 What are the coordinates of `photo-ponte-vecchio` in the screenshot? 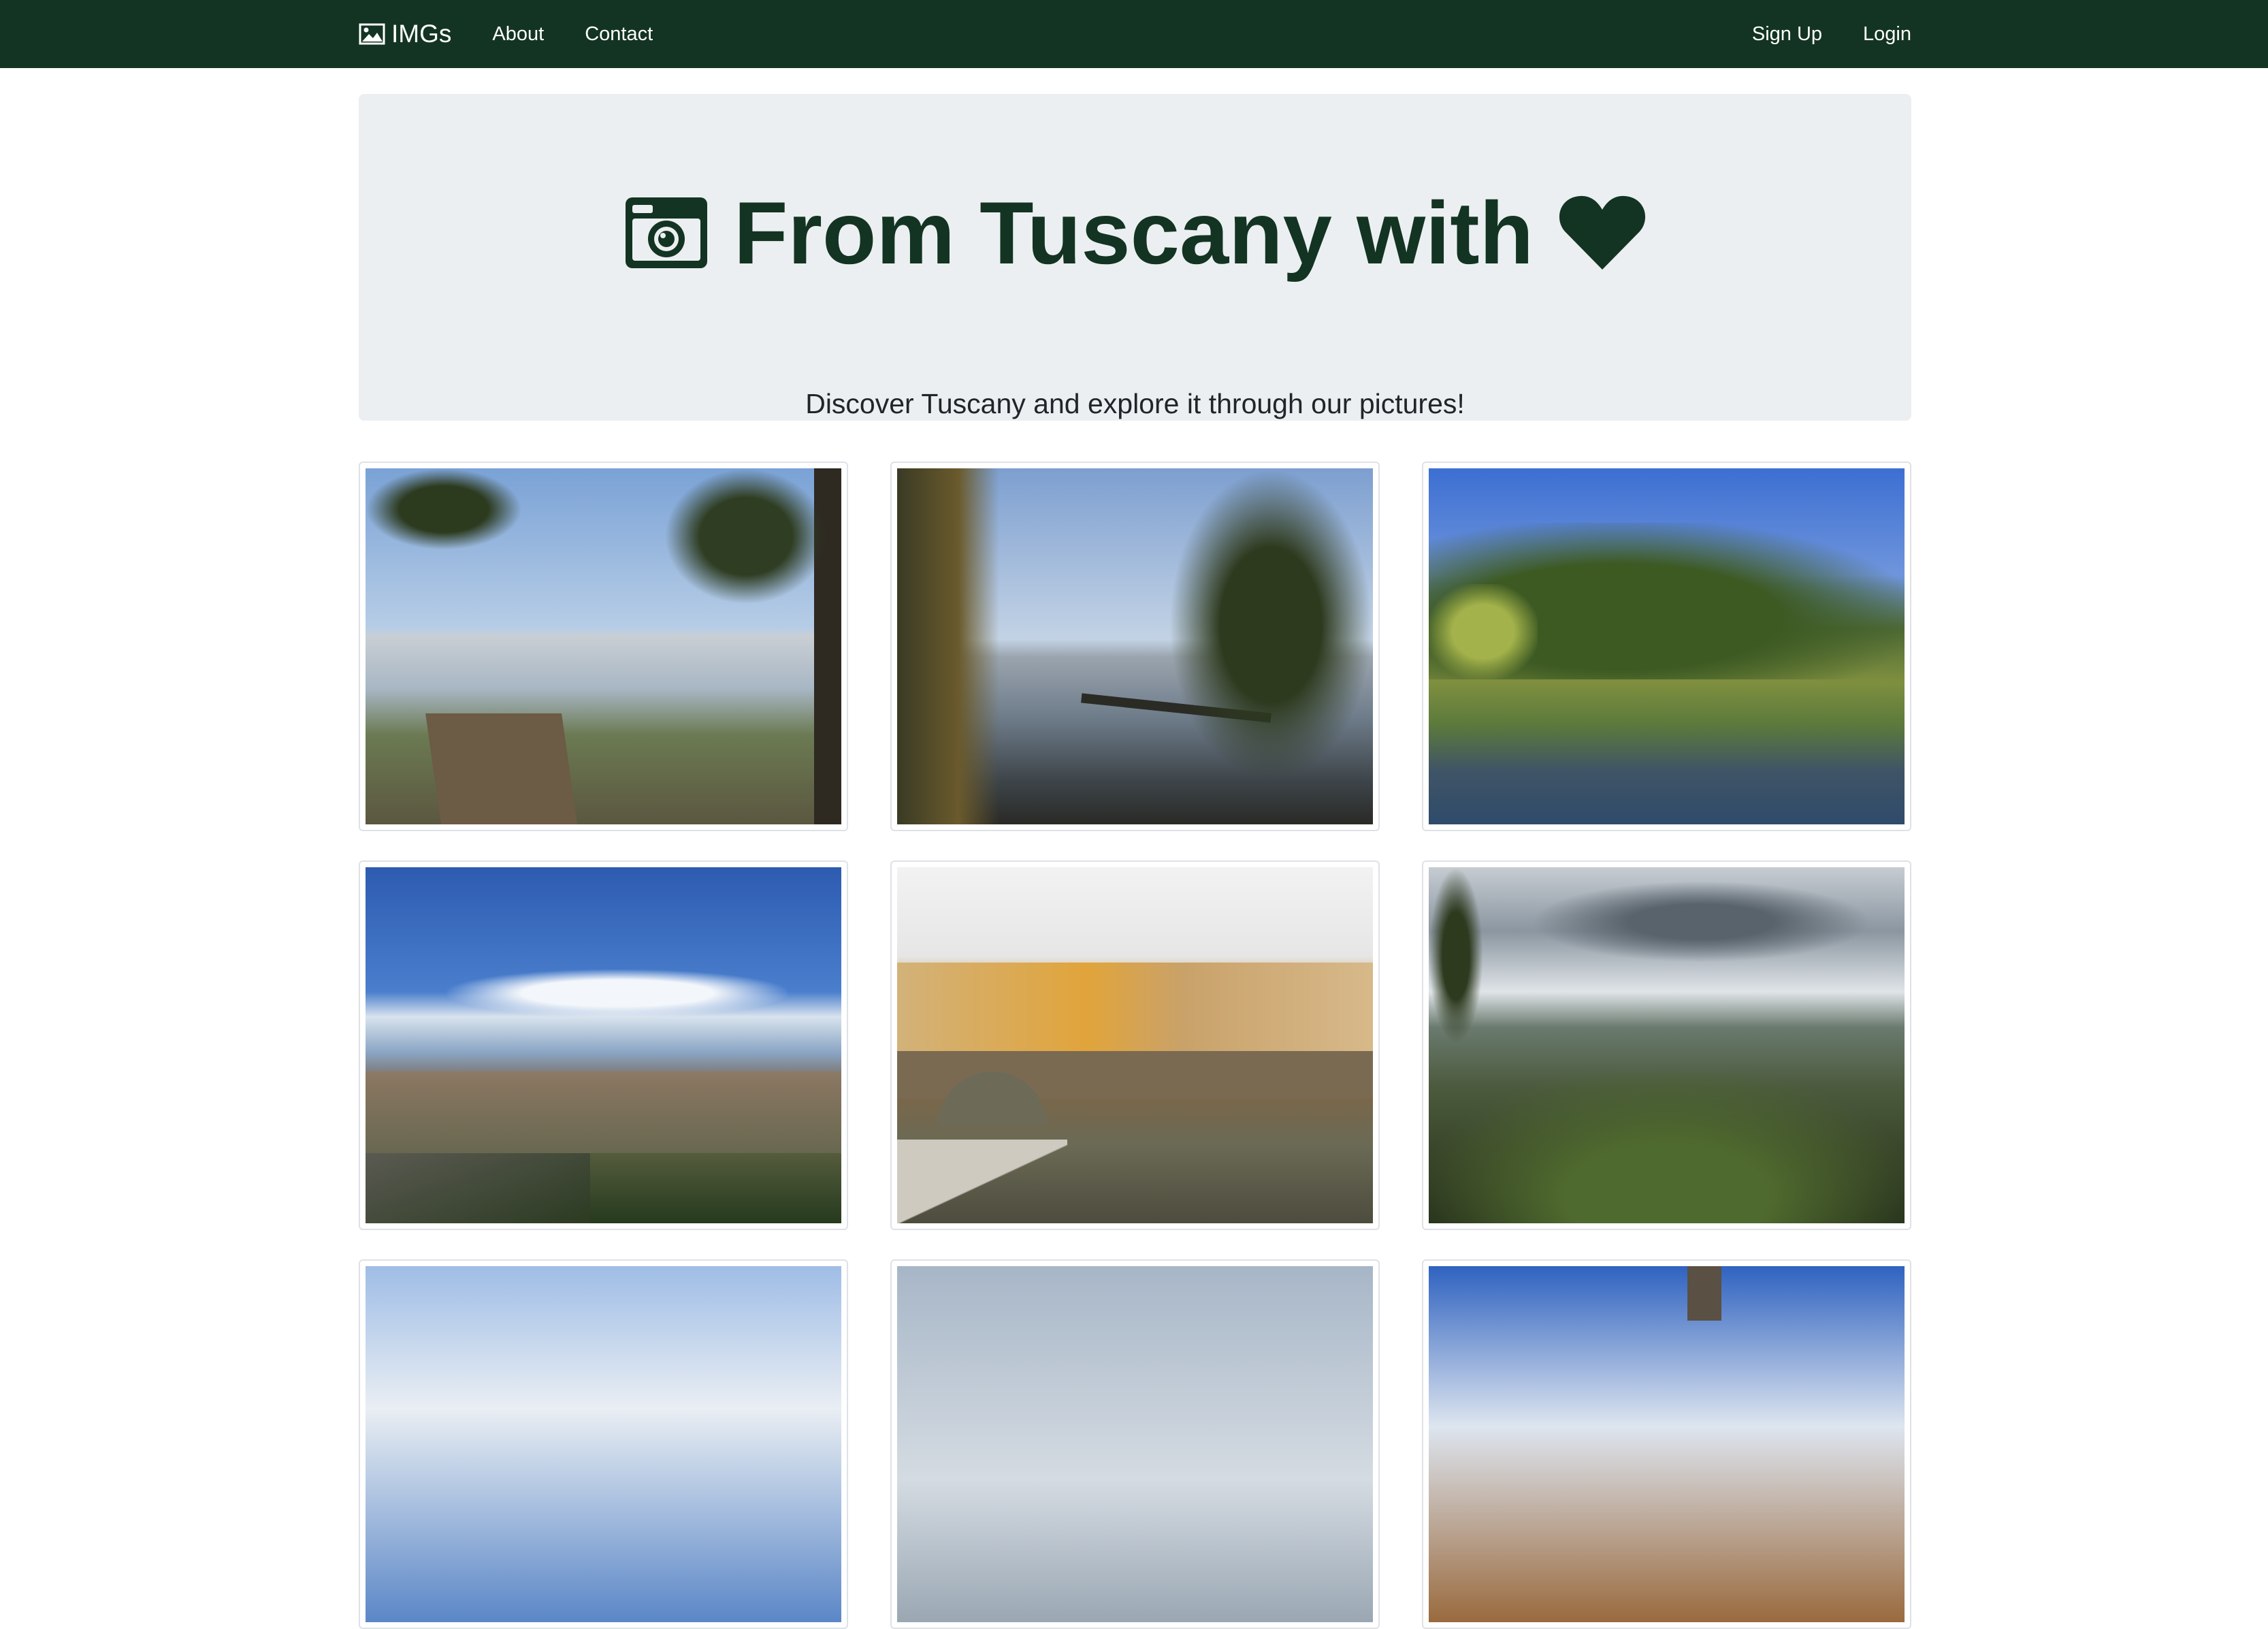 It's located at (1135, 1045).